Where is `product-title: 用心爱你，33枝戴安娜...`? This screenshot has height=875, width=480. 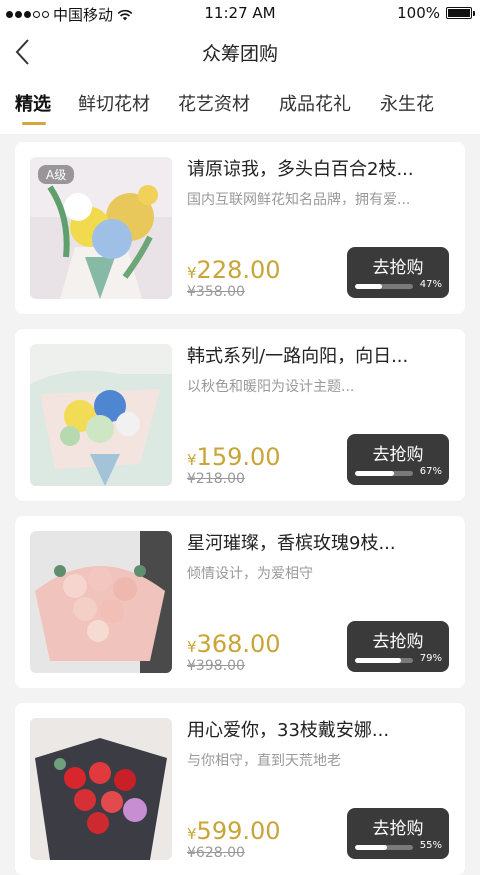 product-title: 用心爱你，33枝戴安娜... is located at coordinates (288, 730).